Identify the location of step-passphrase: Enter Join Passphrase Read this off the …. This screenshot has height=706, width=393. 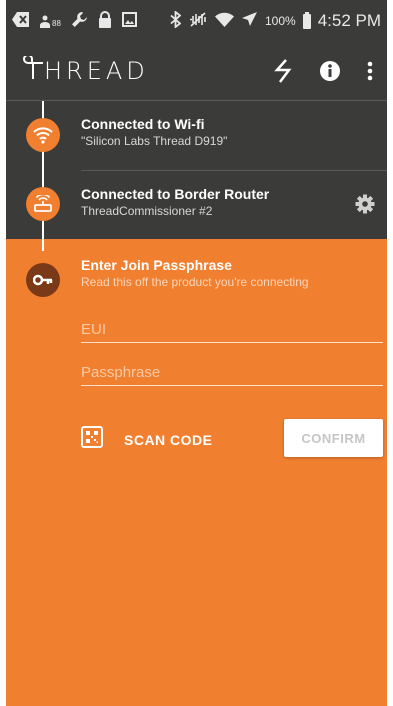
(195, 273).